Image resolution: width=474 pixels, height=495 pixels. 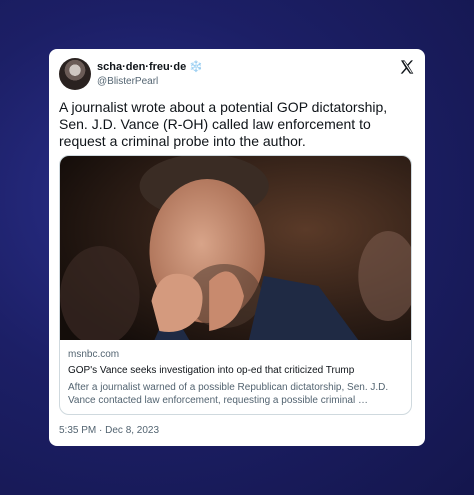 What do you see at coordinates (94, 354) in the screenshot?
I see `link-domain: msnbc.com` at bounding box center [94, 354].